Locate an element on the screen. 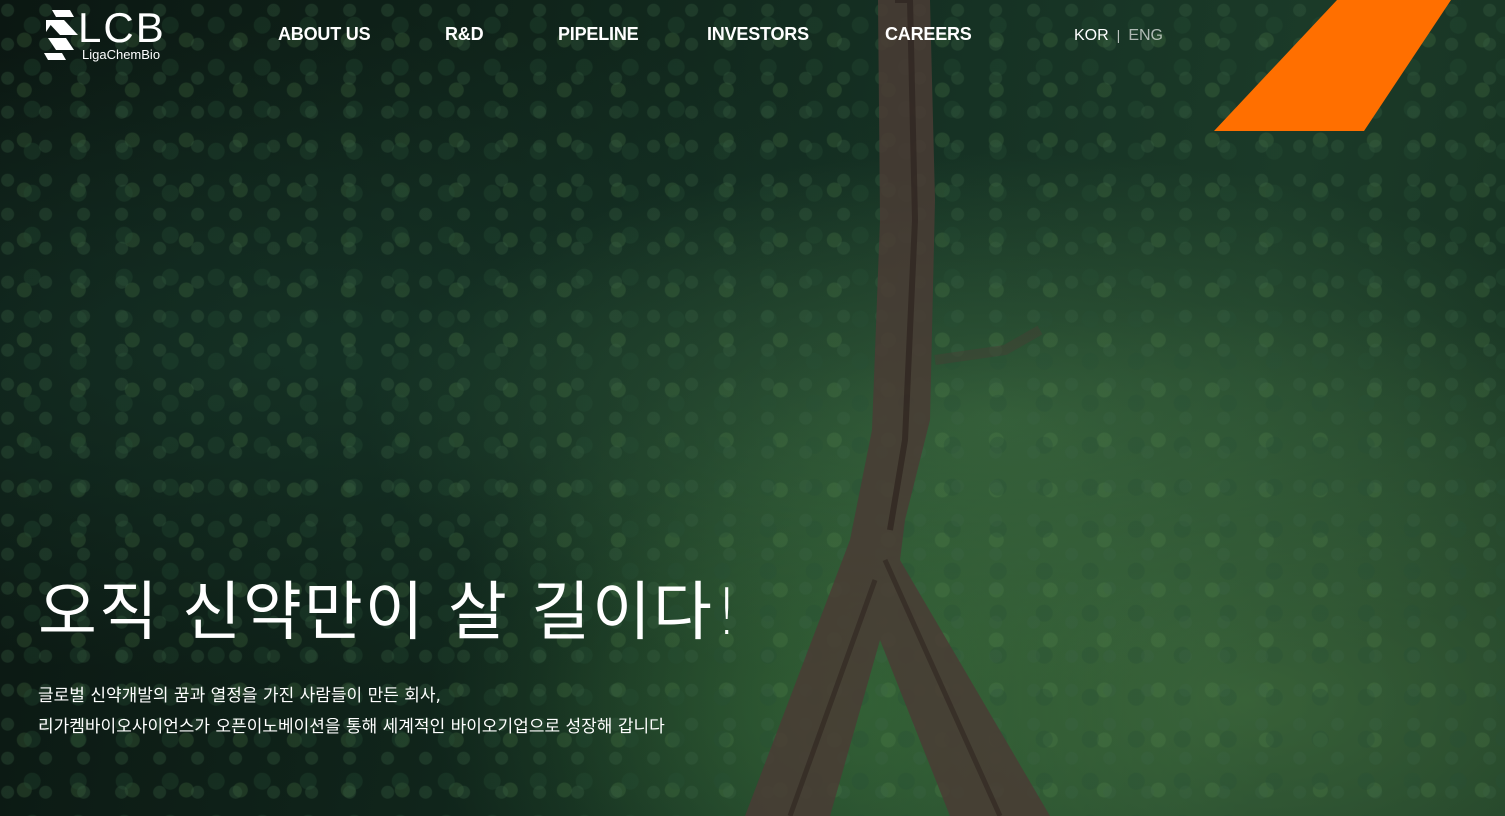  brand-logo: LCB LigaChemBio is located at coordinates (114, 35).